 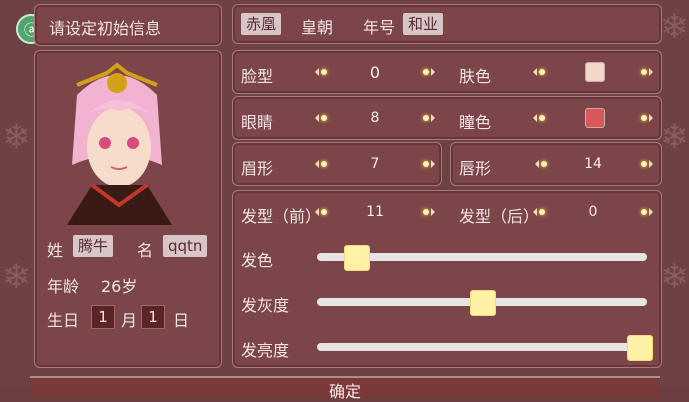 What do you see at coordinates (281, 216) in the screenshot?
I see `hair-front-label: 发型（前）` at bounding box center [281, 216].